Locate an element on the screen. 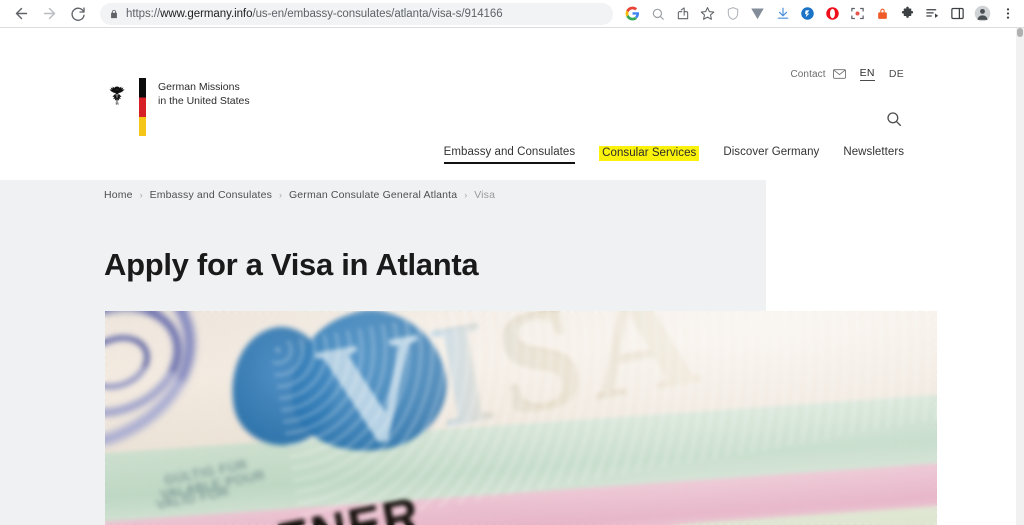 The image size is (1024, 525). chrome-menu-icon is located at coordinates (1007, 14).